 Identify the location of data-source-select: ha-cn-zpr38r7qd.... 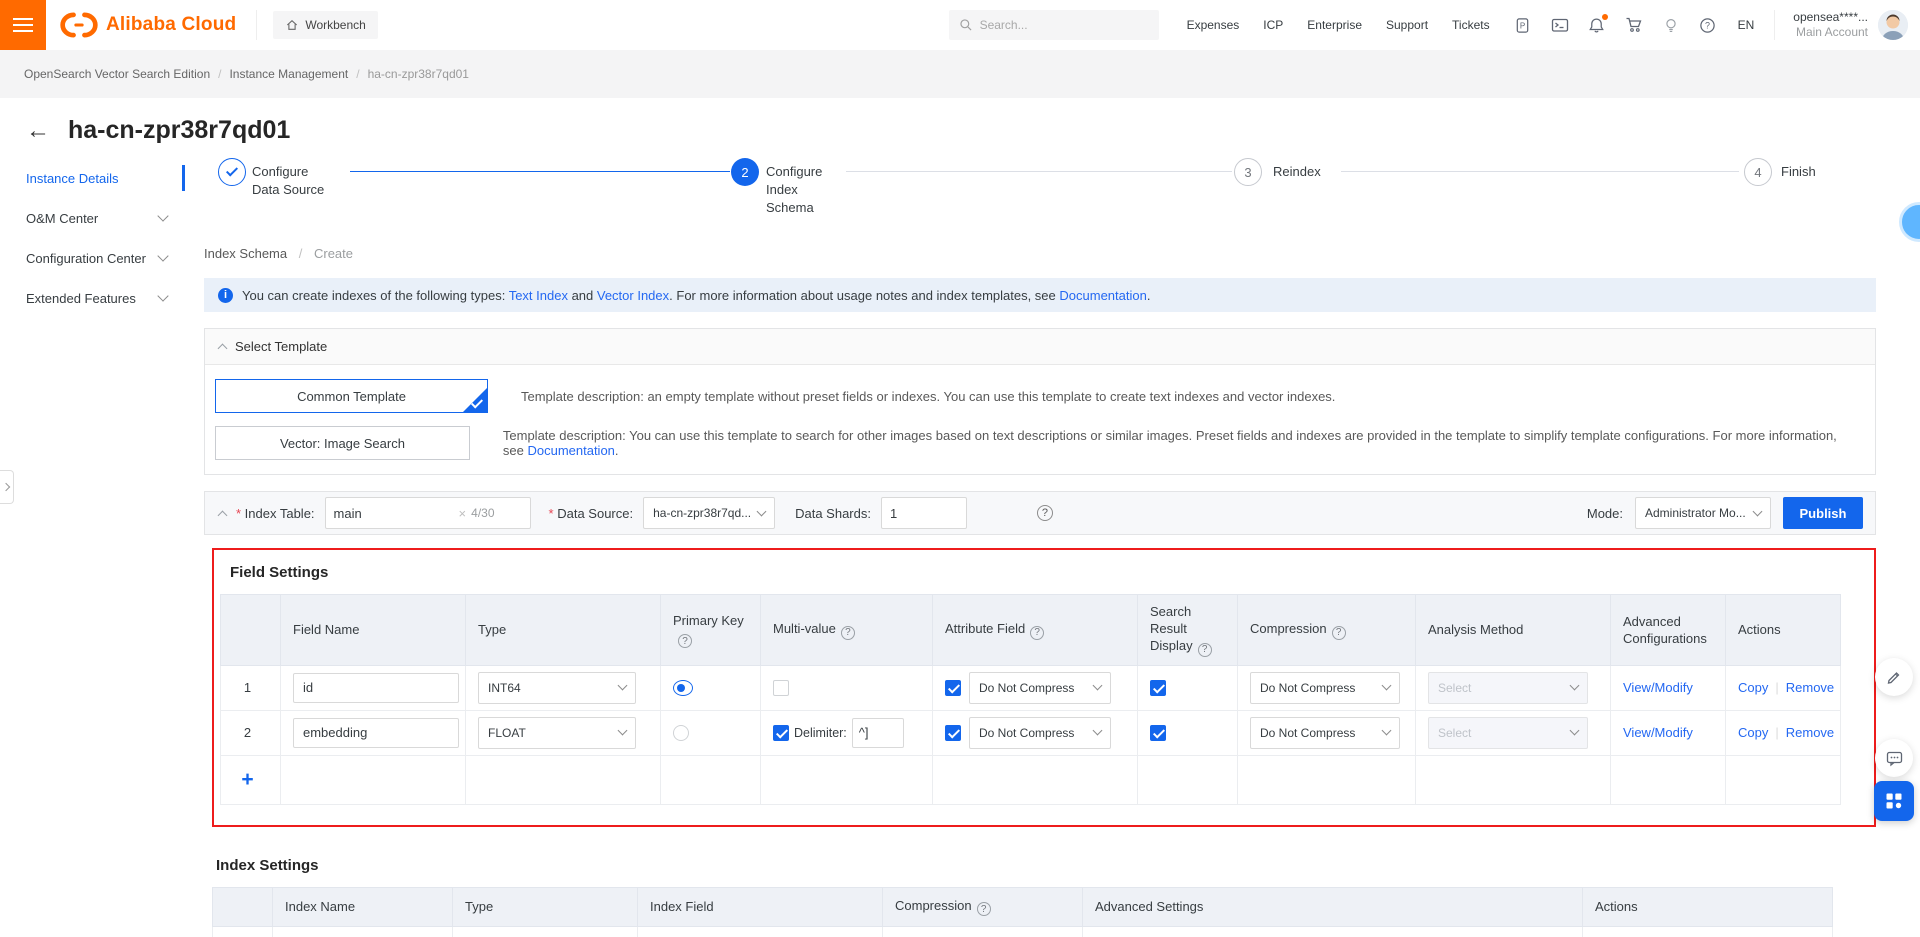
(709, 513).